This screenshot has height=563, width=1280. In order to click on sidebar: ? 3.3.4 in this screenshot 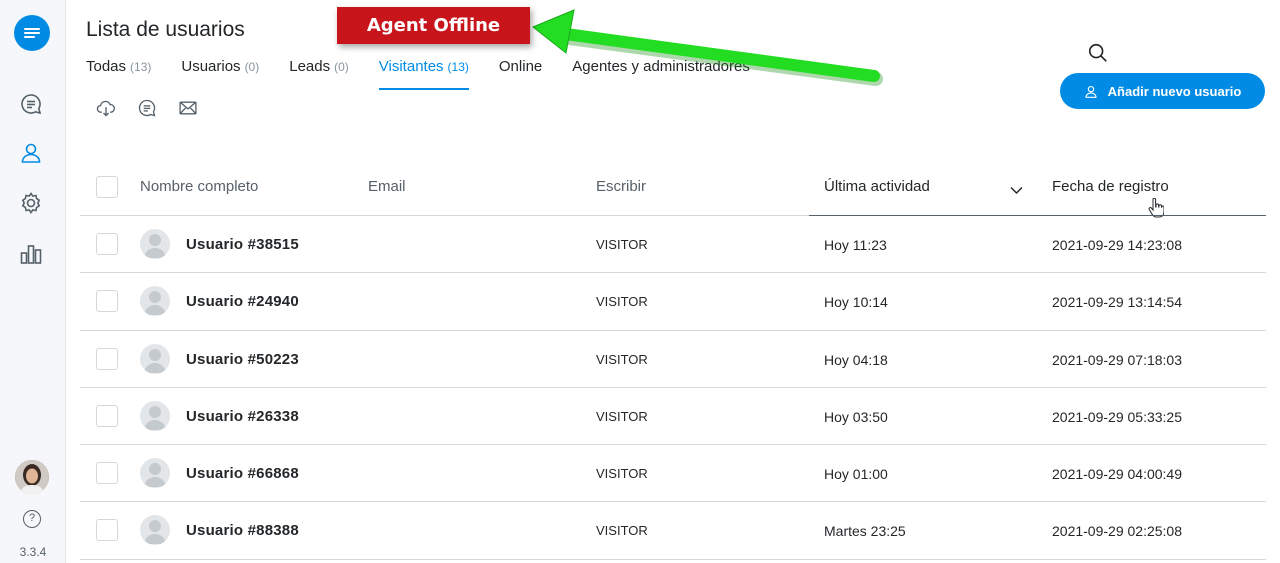, I will do `click(33, 281)`.